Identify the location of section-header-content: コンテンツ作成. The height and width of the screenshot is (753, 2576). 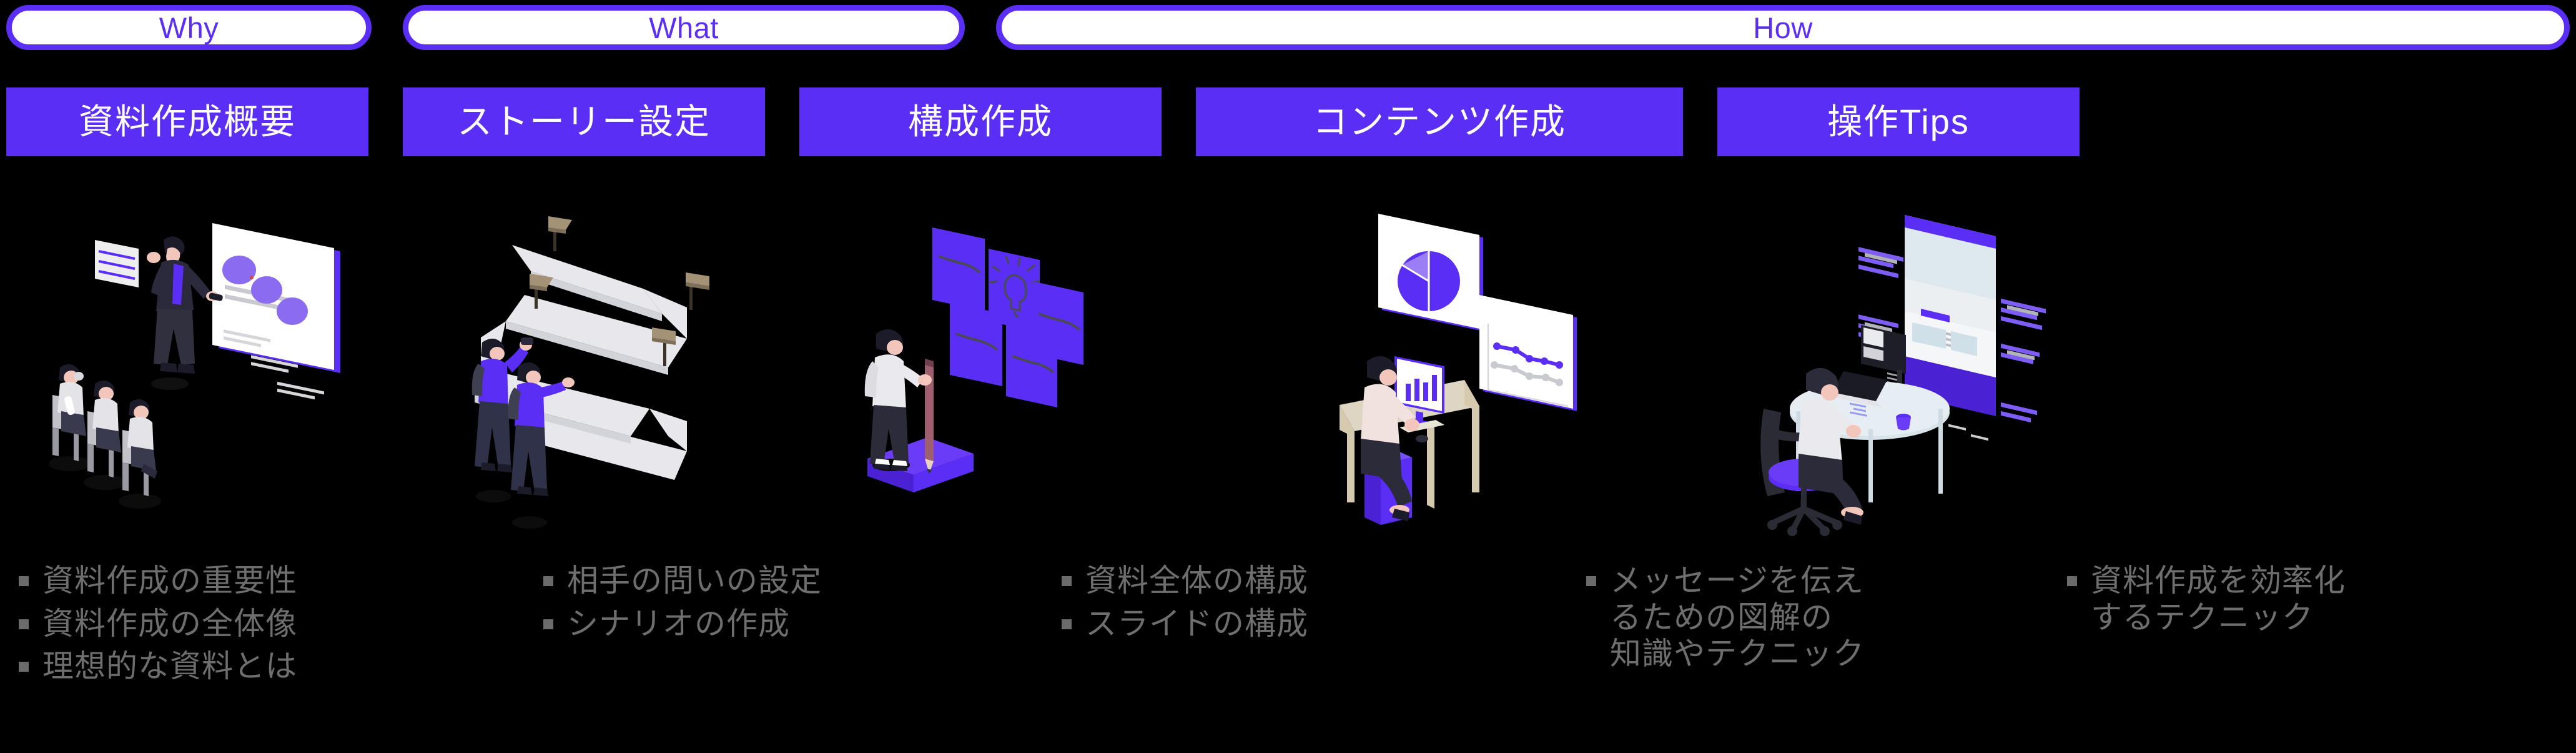
(1440, 121).